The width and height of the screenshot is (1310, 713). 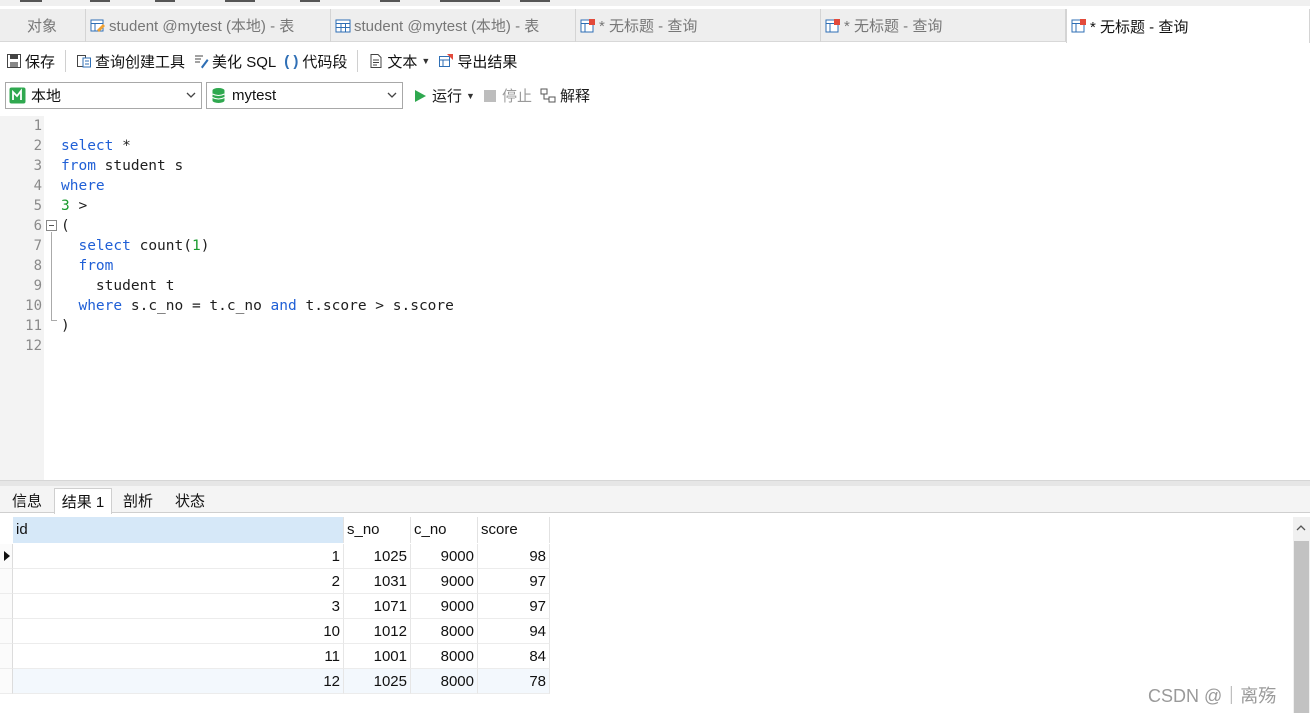 I want to click on column-header-score: score, so click(x=514, y=530).